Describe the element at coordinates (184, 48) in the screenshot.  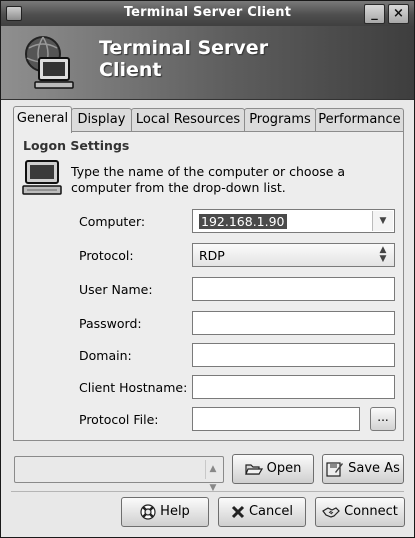
I see `banner-title-line1: Terminal Server` at that location.